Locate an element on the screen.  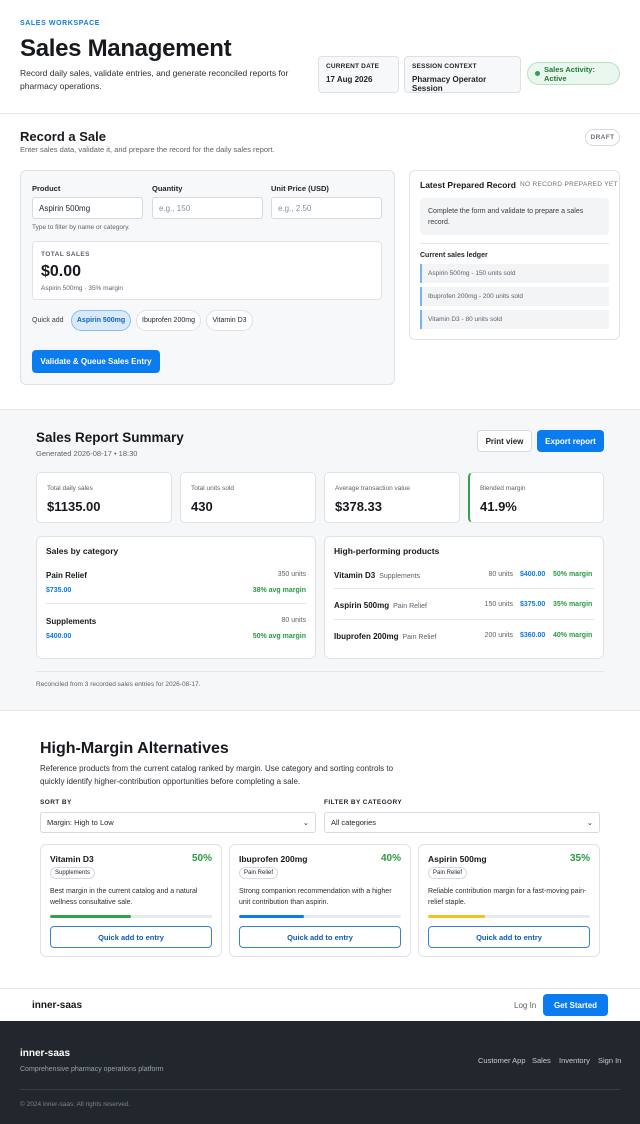
stat-value: 41.9% is located at coordinates (498, 506).